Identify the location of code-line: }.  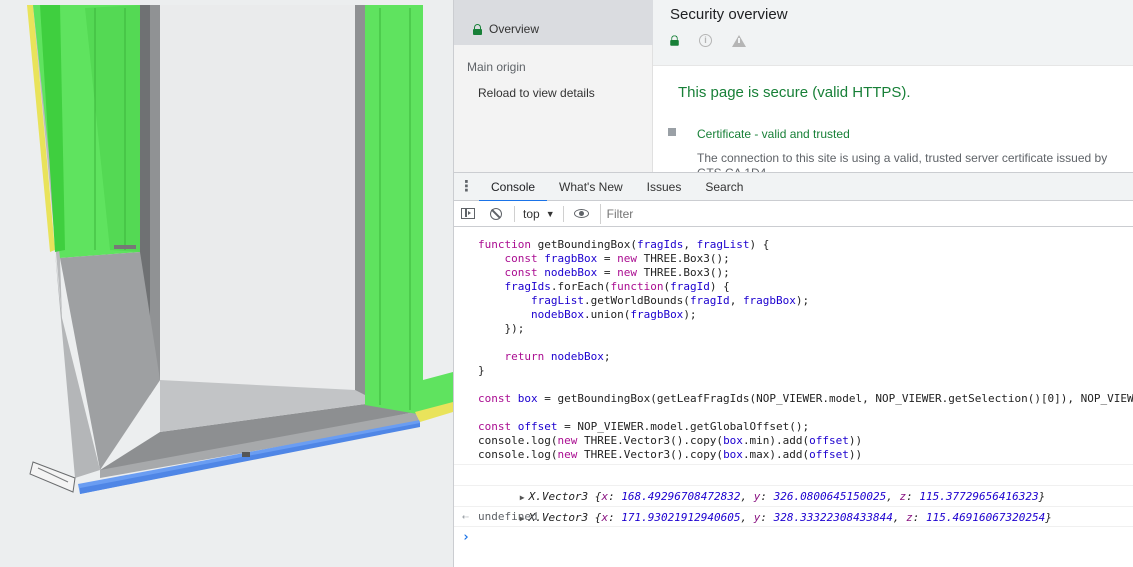
(481, 370).